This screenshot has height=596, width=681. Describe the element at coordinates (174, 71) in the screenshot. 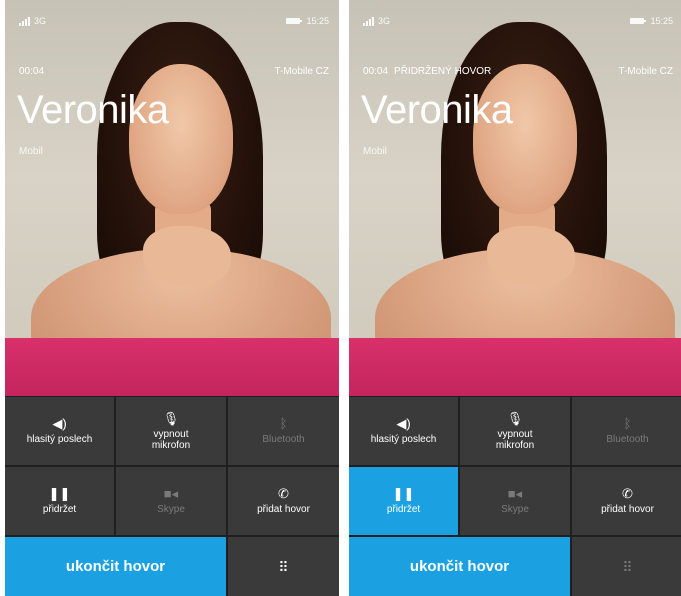

I see `call-info: 00:04 T-Mobile CZ` at that location.